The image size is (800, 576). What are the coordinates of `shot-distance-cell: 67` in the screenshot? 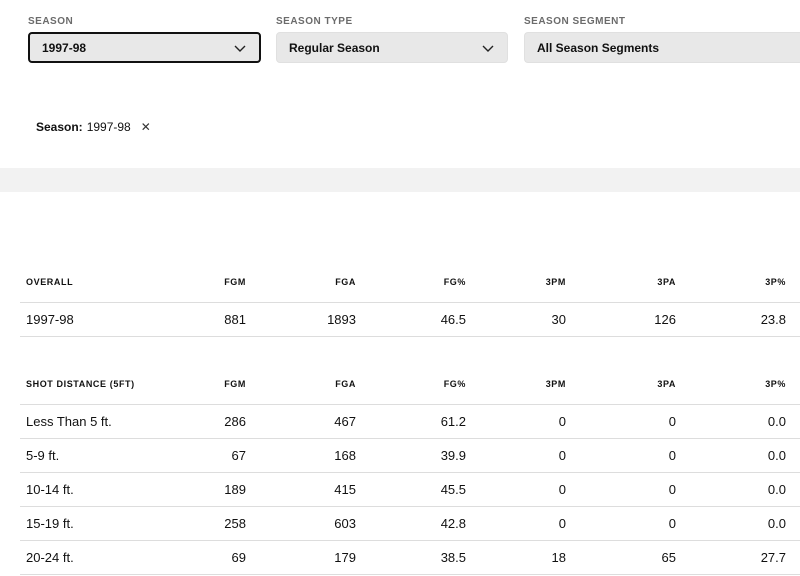 It's located at (225, 455).